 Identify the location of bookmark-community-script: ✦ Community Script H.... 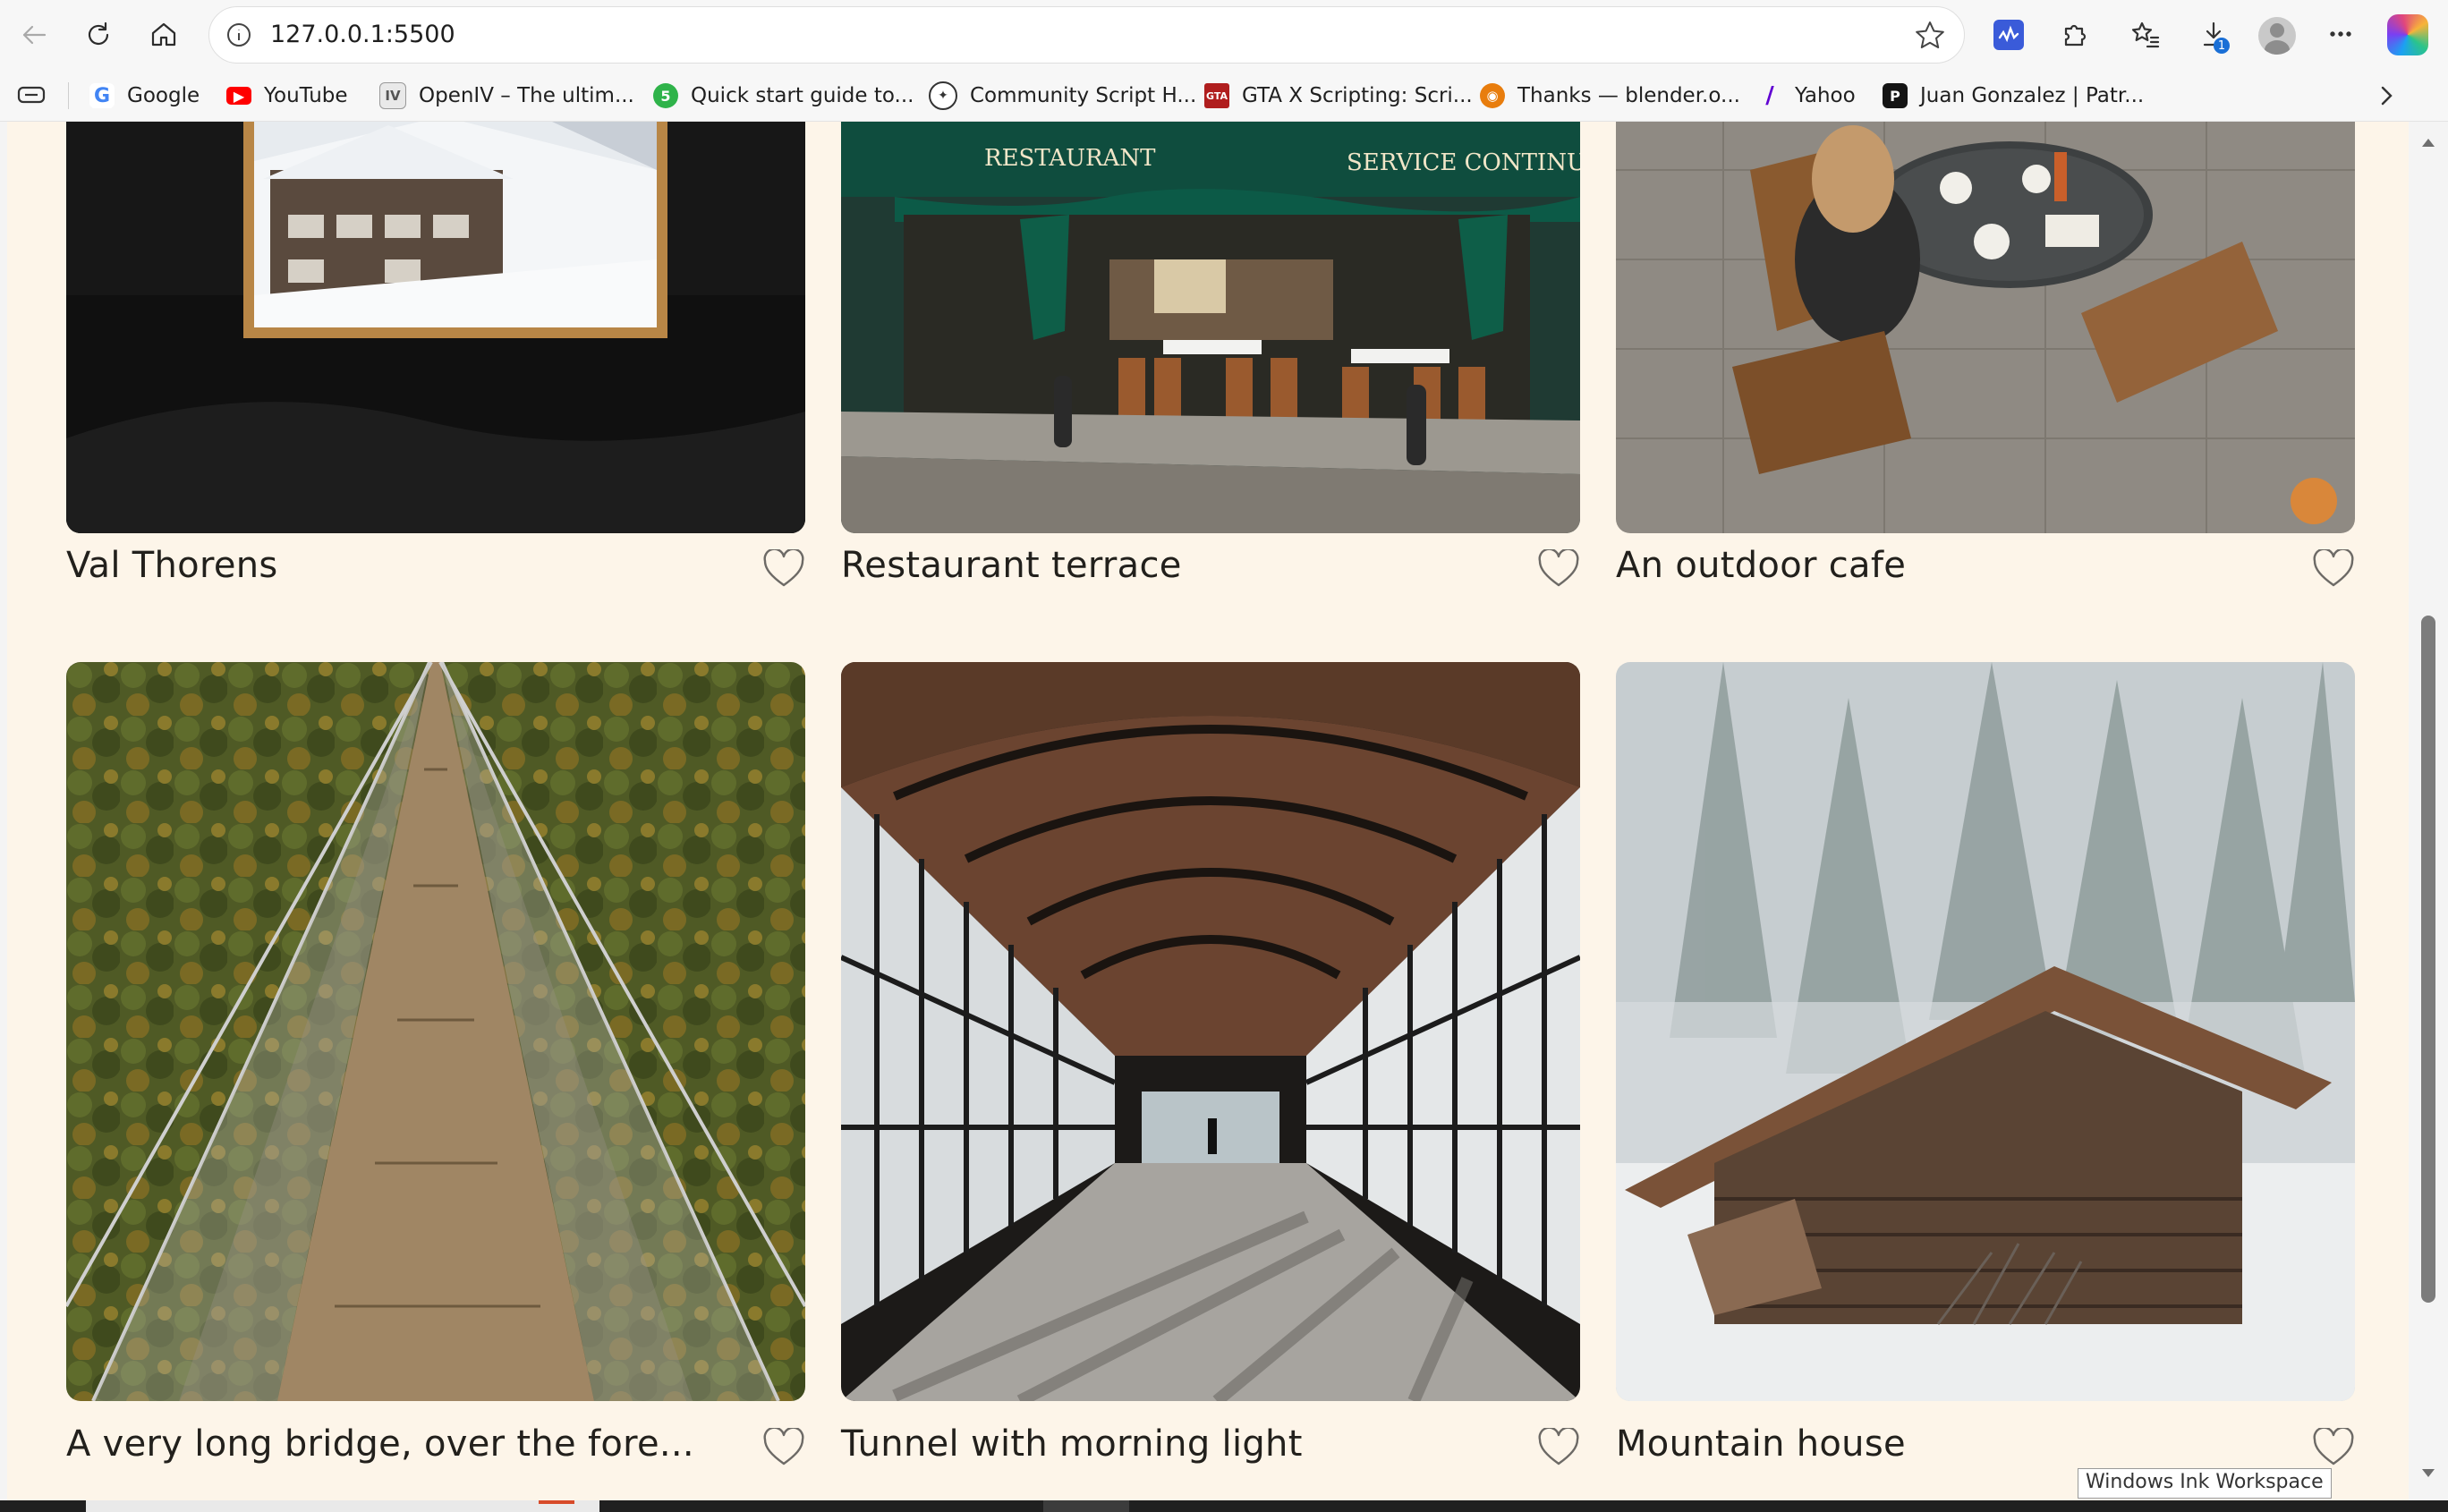
(1062, 96).